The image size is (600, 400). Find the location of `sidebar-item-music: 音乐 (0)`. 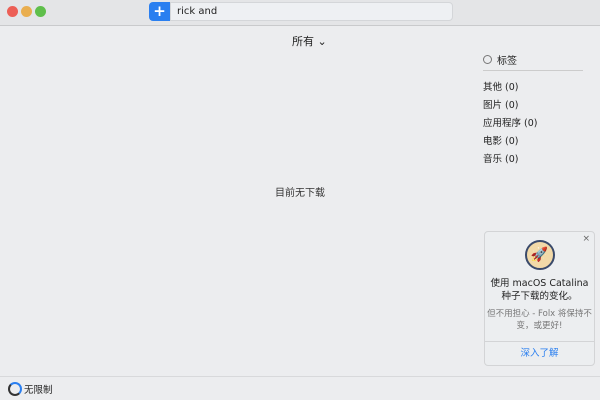

sidebar-item-music: 音乐 (0) is located at coordinates (533, 160).